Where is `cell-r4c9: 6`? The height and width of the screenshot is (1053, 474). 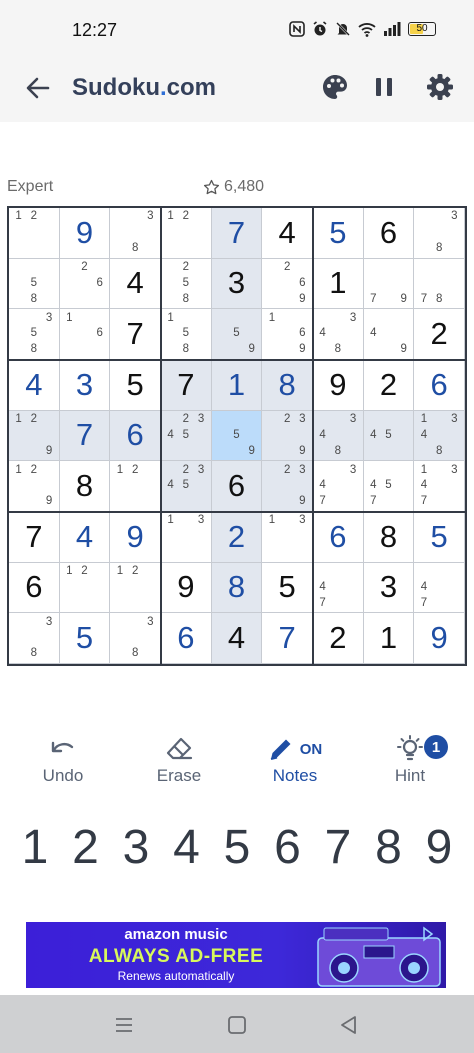 cell-r4c9: 6 is located at coordinates (439, 385).